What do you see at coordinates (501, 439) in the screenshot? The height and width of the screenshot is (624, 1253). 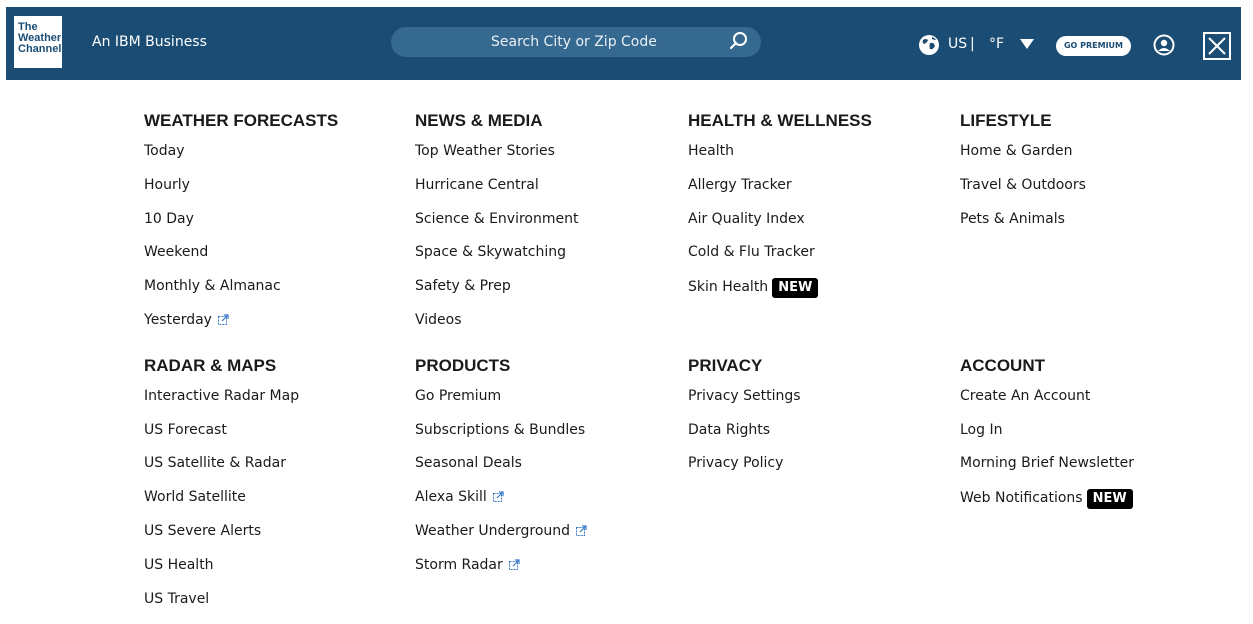 I see `menu-item-subscriptions-bundles: Subscriptions & Bundles` at bounding box center [501, 439].